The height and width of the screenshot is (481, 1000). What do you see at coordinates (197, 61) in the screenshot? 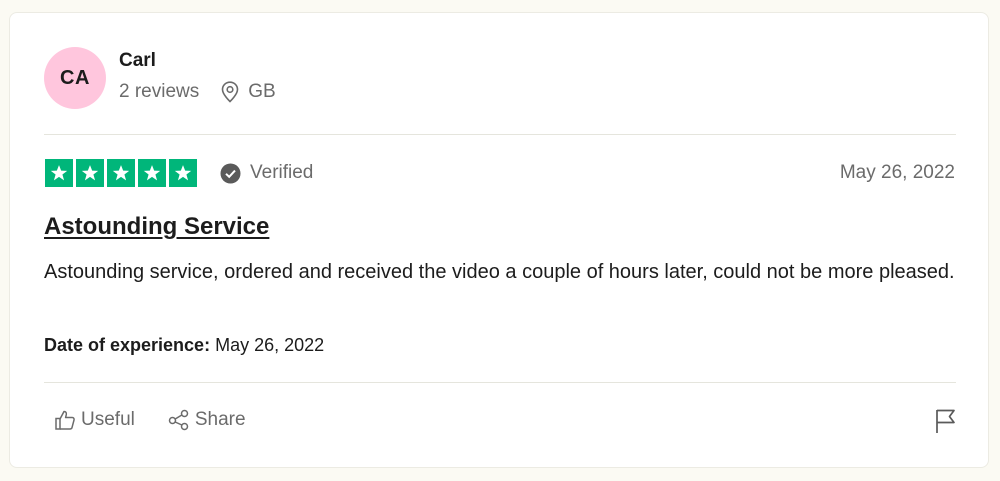
I see `reviewer-name: Carl` at bounding box center [197, 61].